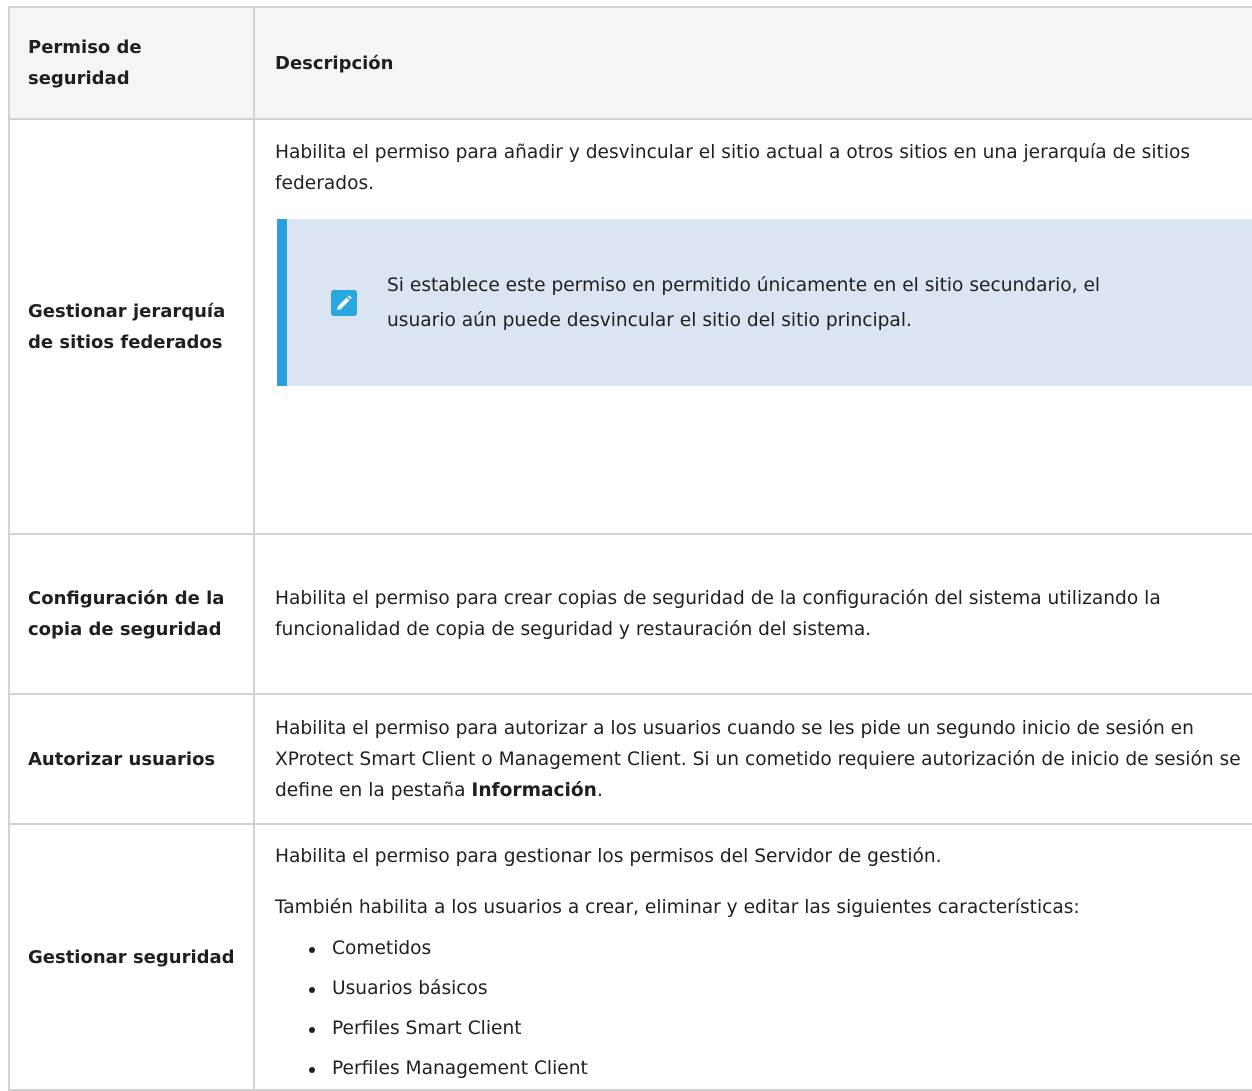 The image size is (1252, 1091). What do you see at coordinates (131, 957) in the screenshot?
I see `permission-name: Gestionar seguridad` at bounding box center [131, 957].